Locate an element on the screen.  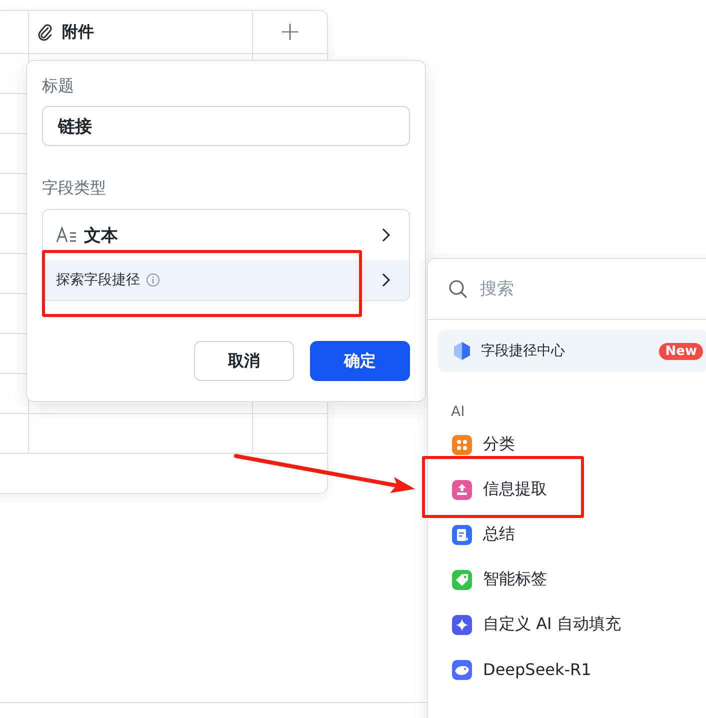
paperclip-icon is located at coordinates (45, 32).